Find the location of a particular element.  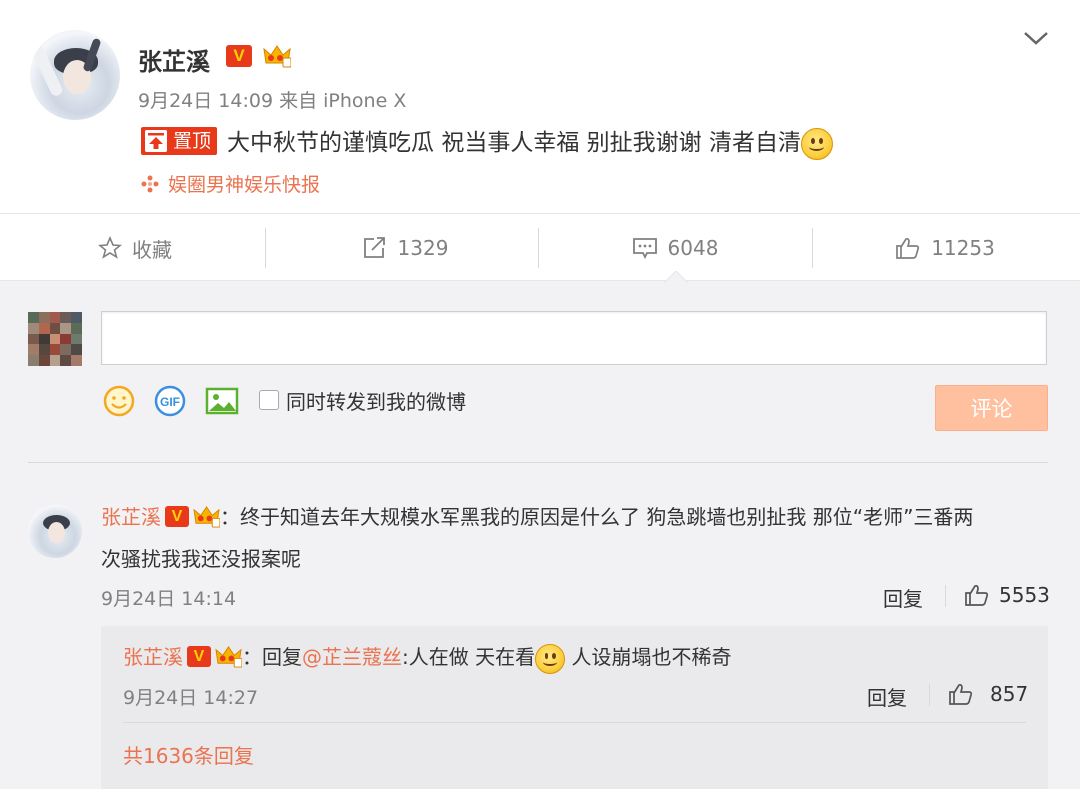

chevron-down-icon is located at coordinates (1036, 38).